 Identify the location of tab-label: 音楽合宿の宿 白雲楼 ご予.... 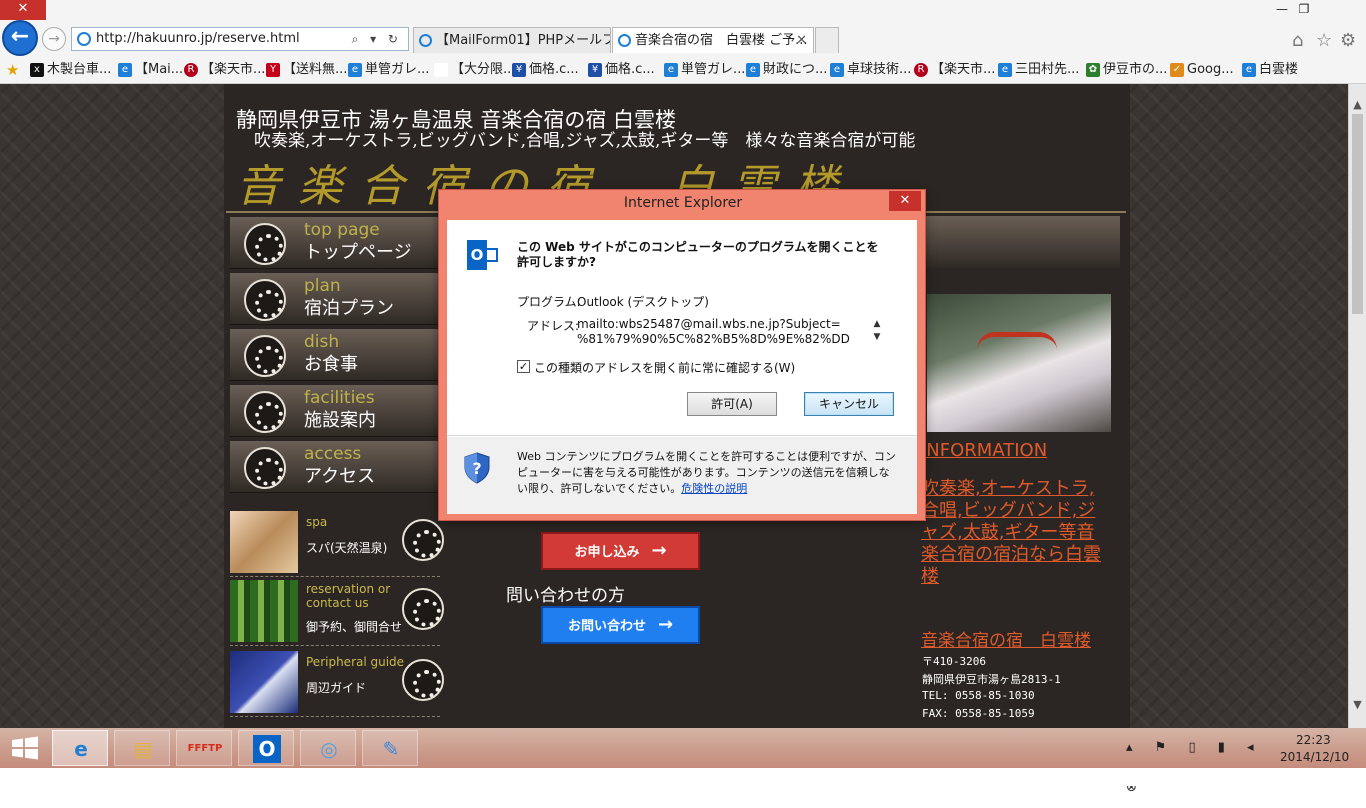
(721, 40).